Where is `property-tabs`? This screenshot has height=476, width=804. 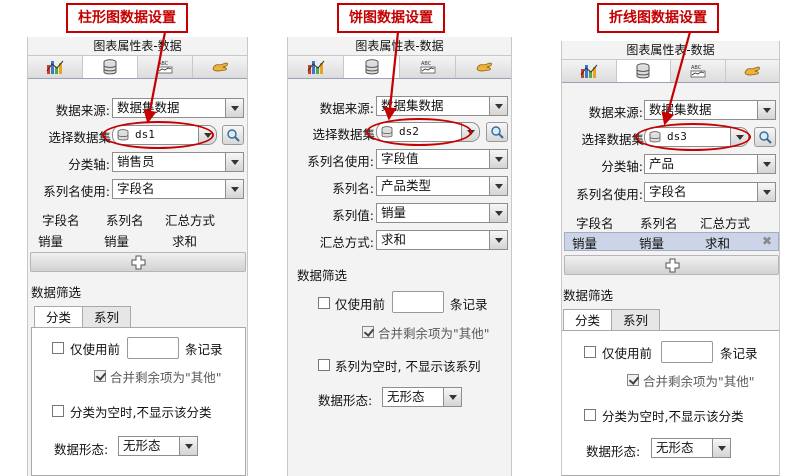 property-tabs is located at coordinates (670, 71).